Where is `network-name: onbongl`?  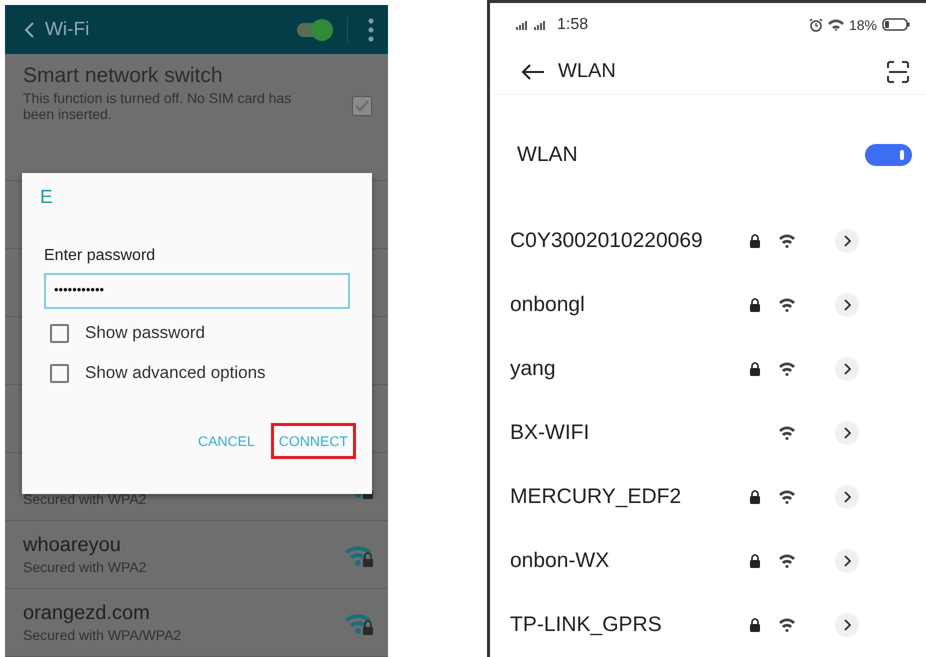
network-name: onbongl is located at coordinates (629, 304).